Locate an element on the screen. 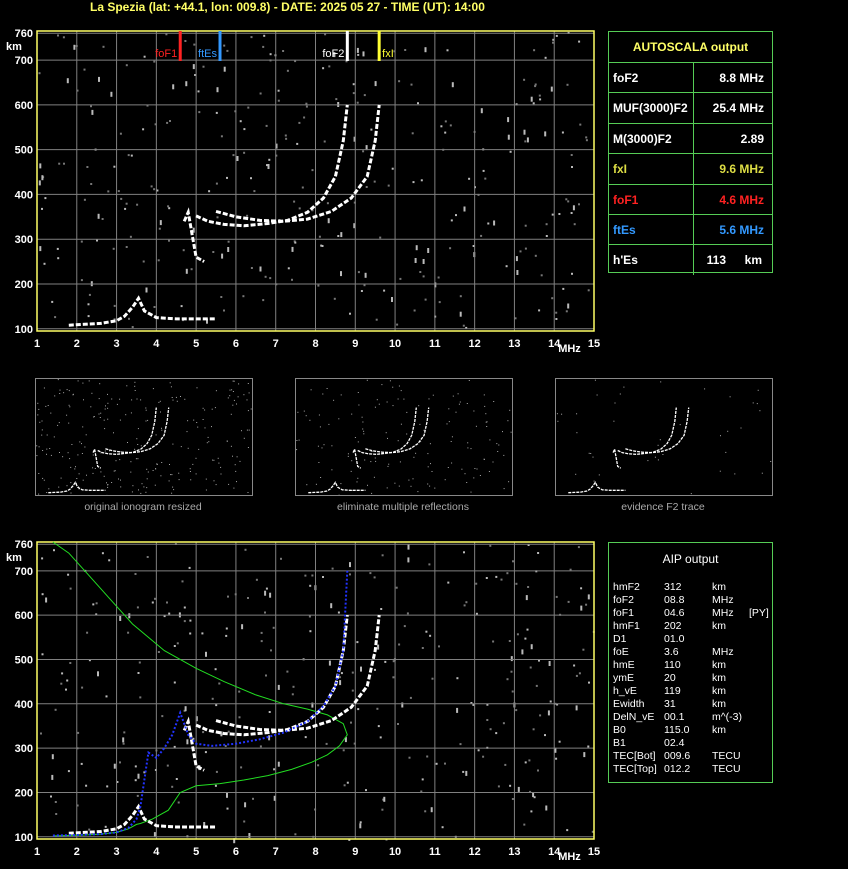  marker-label-foF2: foF2 is located at coordinates (333, 54).